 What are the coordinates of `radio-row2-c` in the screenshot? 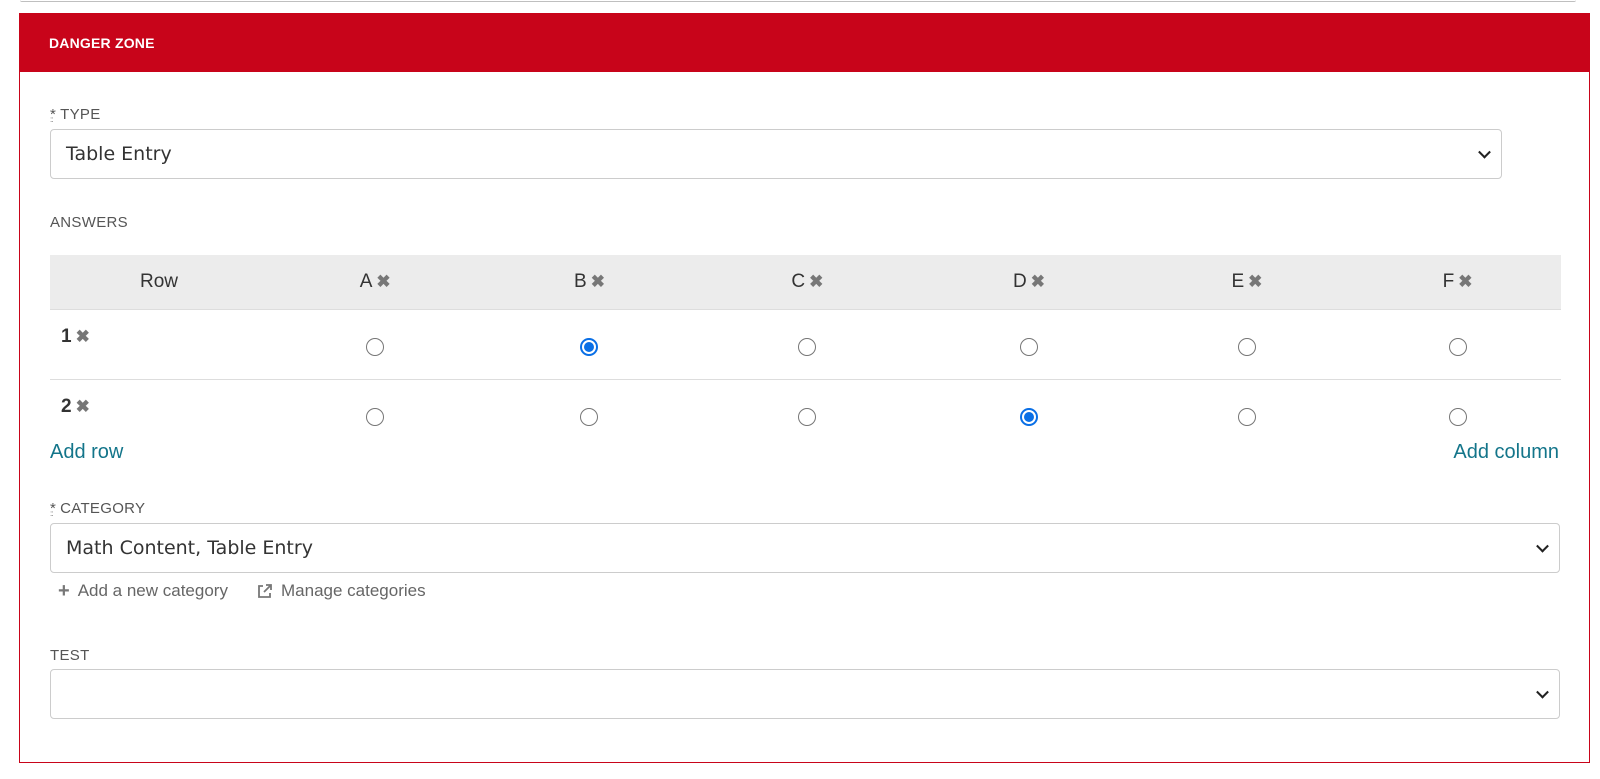 It's located at (807, 417).